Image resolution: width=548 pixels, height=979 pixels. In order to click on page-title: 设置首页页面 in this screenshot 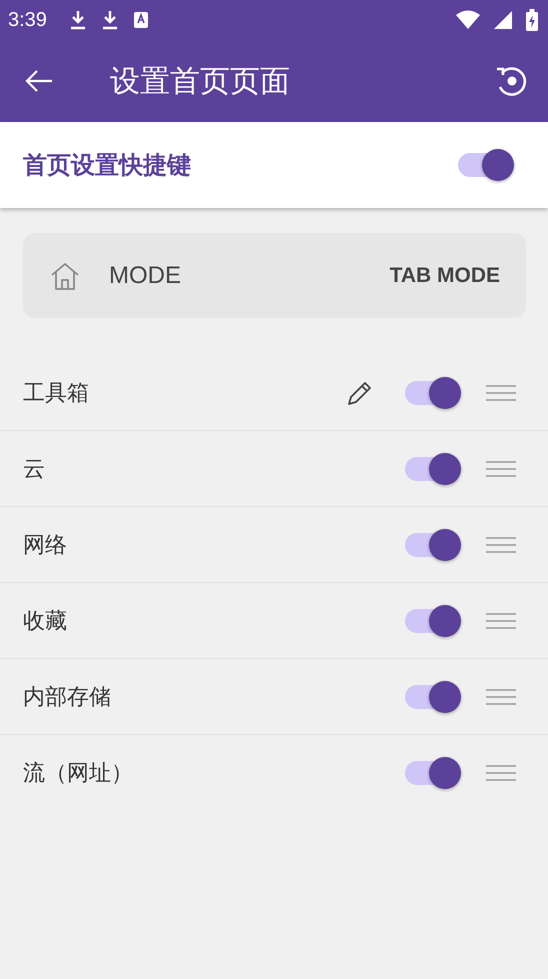, I will do `click(200, 81)`.